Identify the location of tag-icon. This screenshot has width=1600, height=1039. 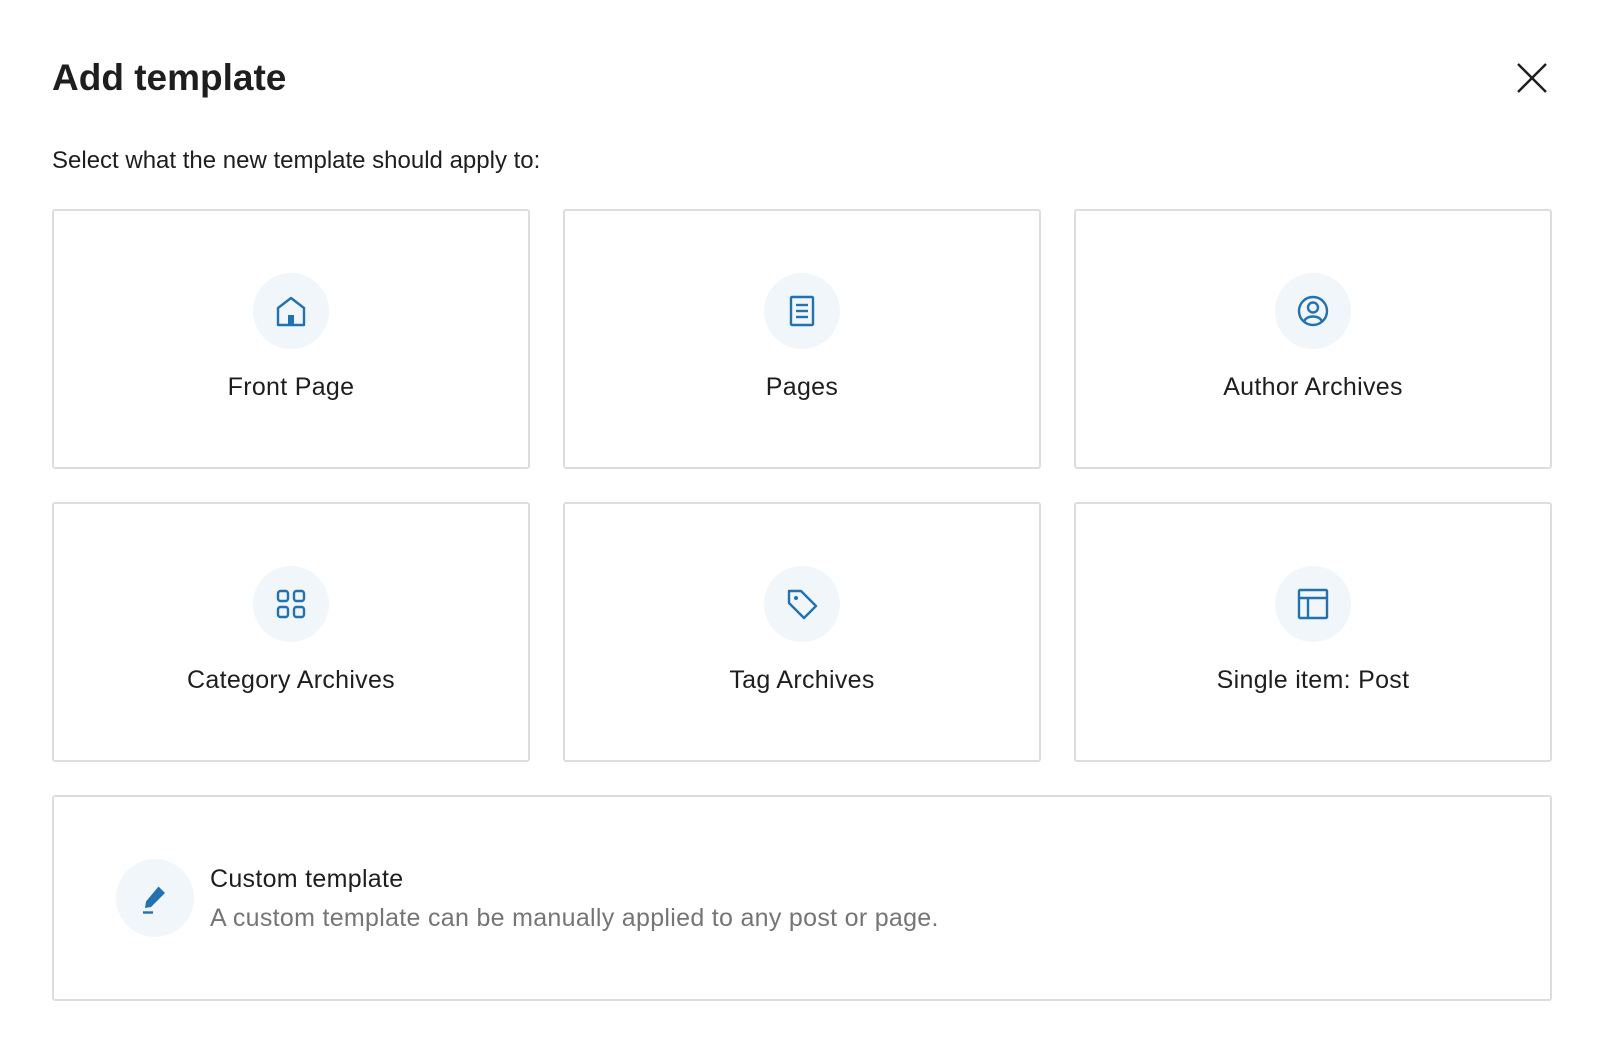
(802, 604).